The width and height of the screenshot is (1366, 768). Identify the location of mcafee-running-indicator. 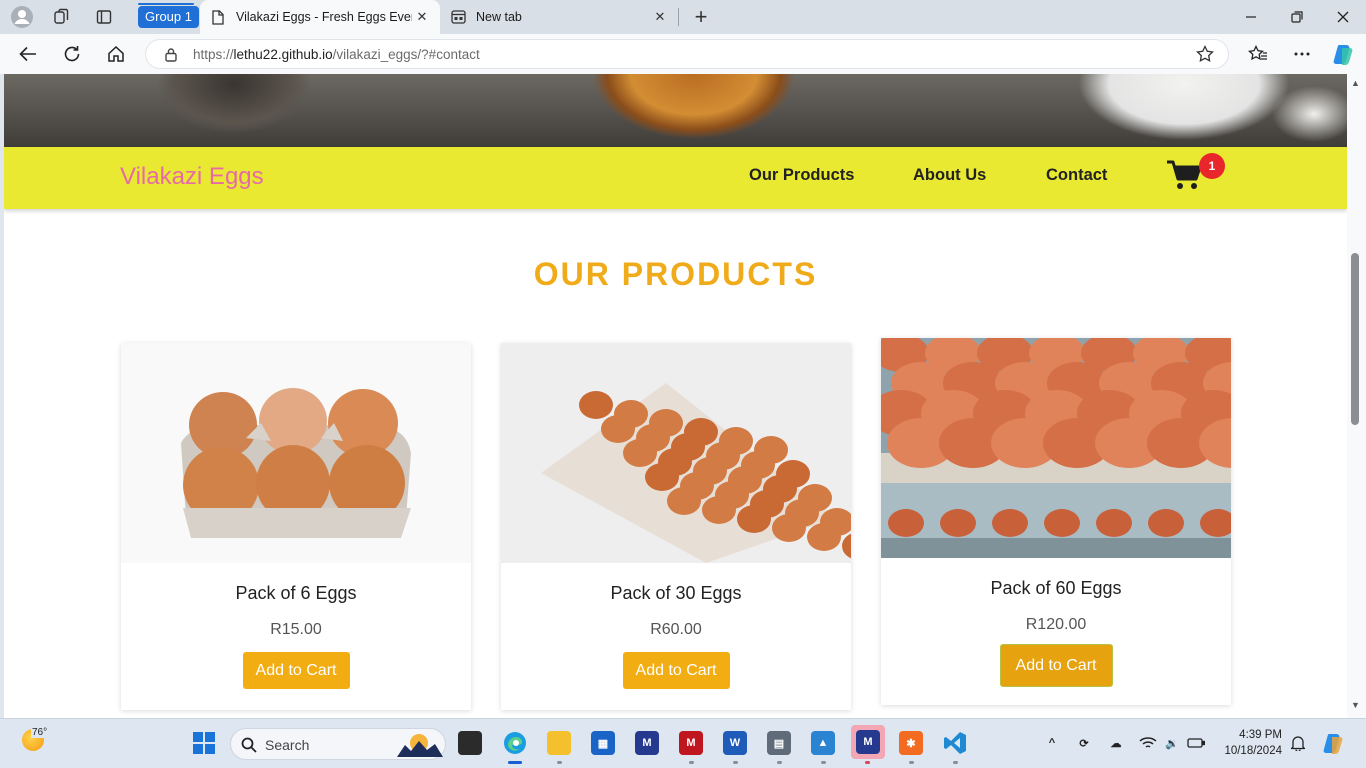
(691, 762).